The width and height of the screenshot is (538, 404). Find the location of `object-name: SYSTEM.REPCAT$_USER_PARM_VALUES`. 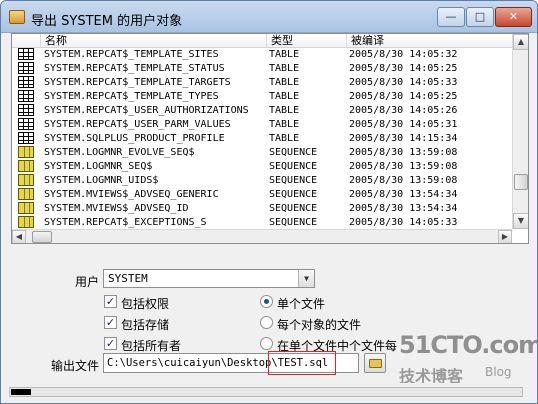

object-name: SYSTEM.REPCAT$_USER_PARM_VALUES is located at coordinates (137, 124).